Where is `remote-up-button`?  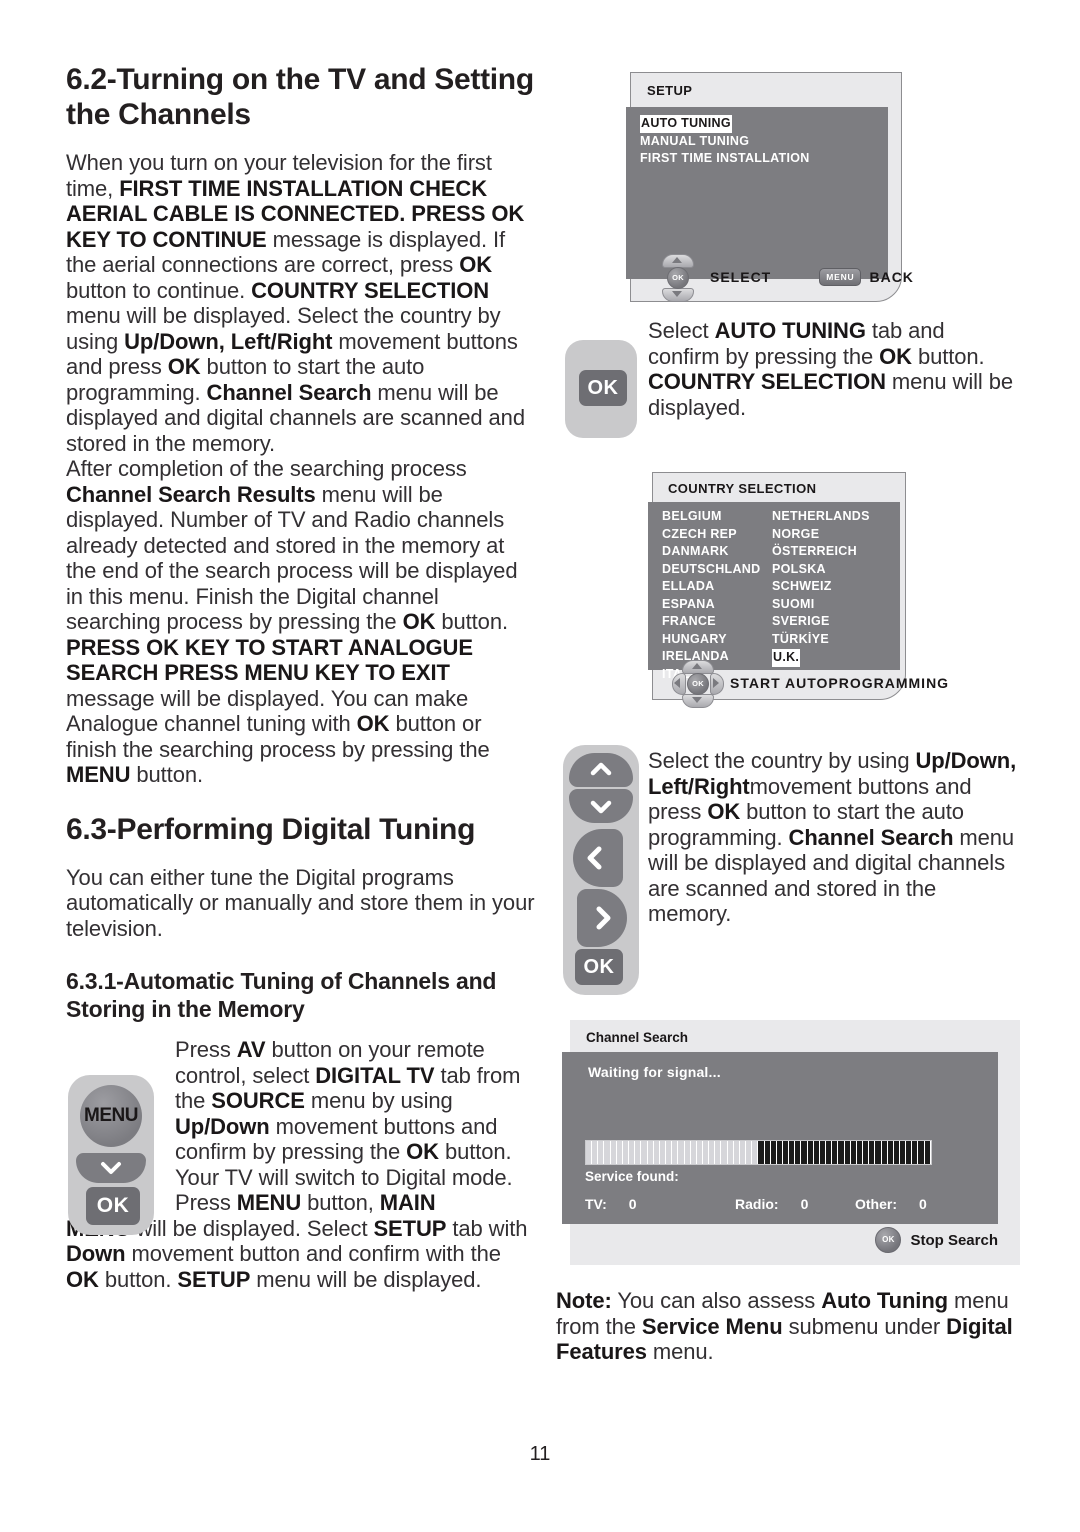
remote-up-button is located at coordinates (601, 770).